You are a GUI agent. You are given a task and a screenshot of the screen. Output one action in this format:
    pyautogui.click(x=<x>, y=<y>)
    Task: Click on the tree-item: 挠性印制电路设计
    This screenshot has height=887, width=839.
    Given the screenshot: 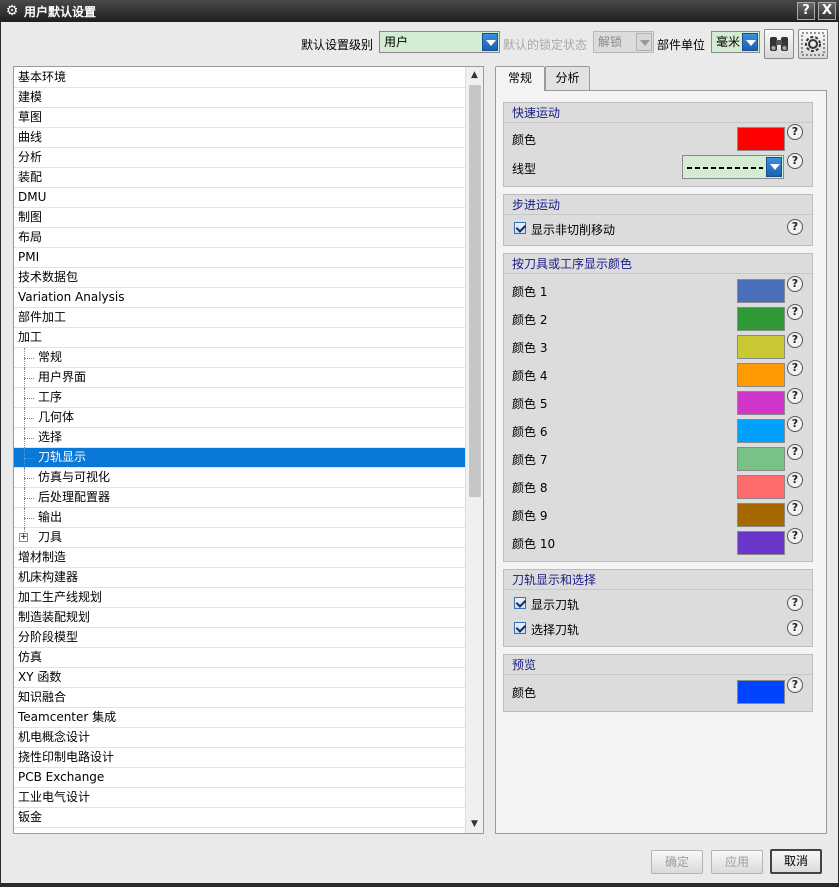 What is the action you would take?
    pyautogui.click(x=239, y=758)
    